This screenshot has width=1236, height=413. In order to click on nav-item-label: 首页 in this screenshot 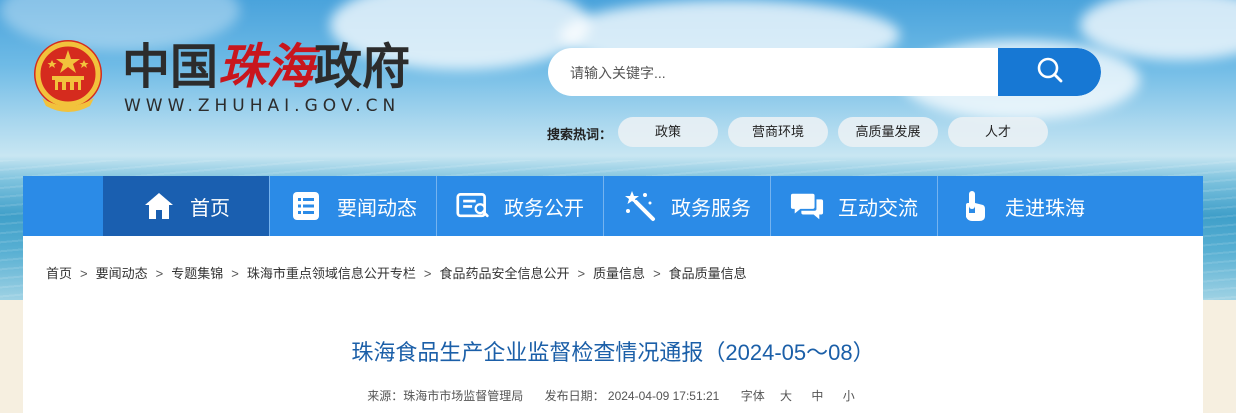, I will do `click(210, 208)`.